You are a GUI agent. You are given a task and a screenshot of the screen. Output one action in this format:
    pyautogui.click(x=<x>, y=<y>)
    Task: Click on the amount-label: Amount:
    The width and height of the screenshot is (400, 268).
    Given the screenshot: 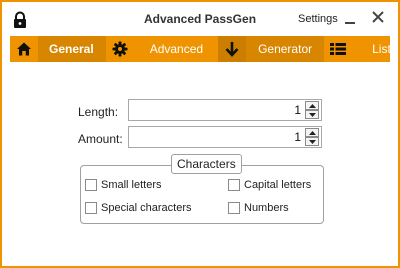 What is the action you would take?
    pyautogui.click(x=100, y=139)
    